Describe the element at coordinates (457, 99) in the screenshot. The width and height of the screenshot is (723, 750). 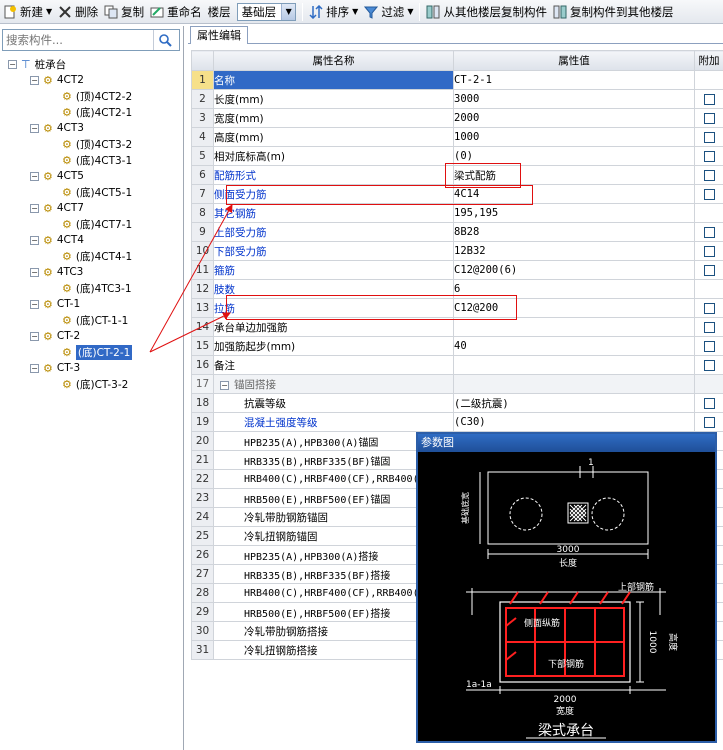
I see `table-row: 2 长度(mm) 3000` at that location.